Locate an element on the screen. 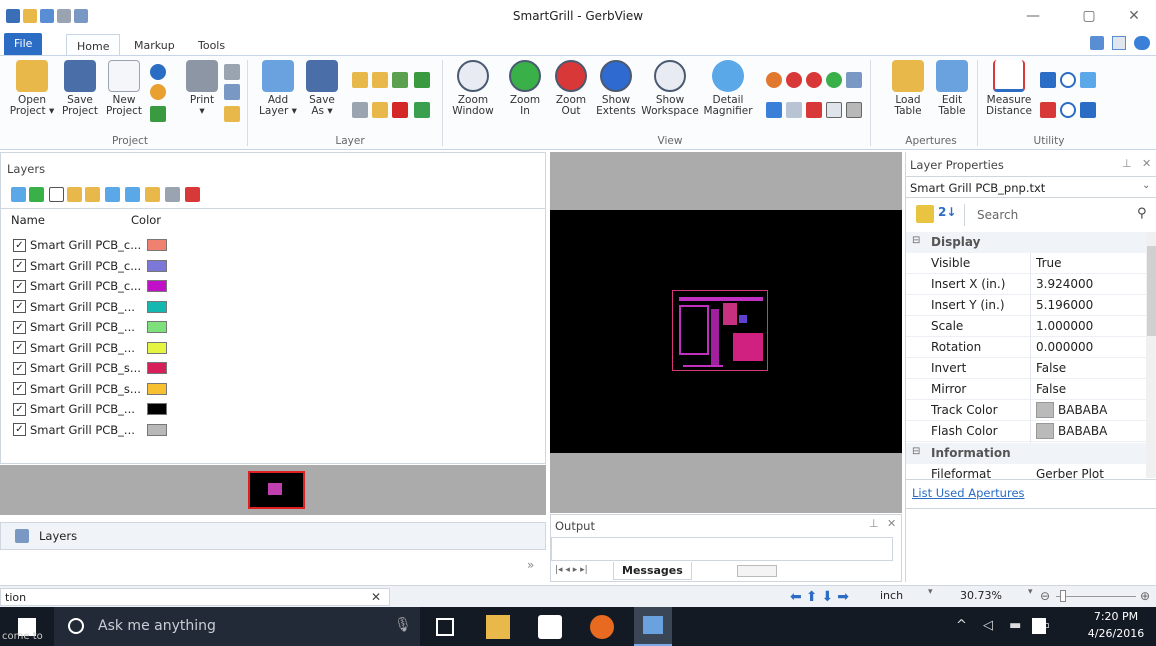  property-value: False is located at coordinates (1051, 389).